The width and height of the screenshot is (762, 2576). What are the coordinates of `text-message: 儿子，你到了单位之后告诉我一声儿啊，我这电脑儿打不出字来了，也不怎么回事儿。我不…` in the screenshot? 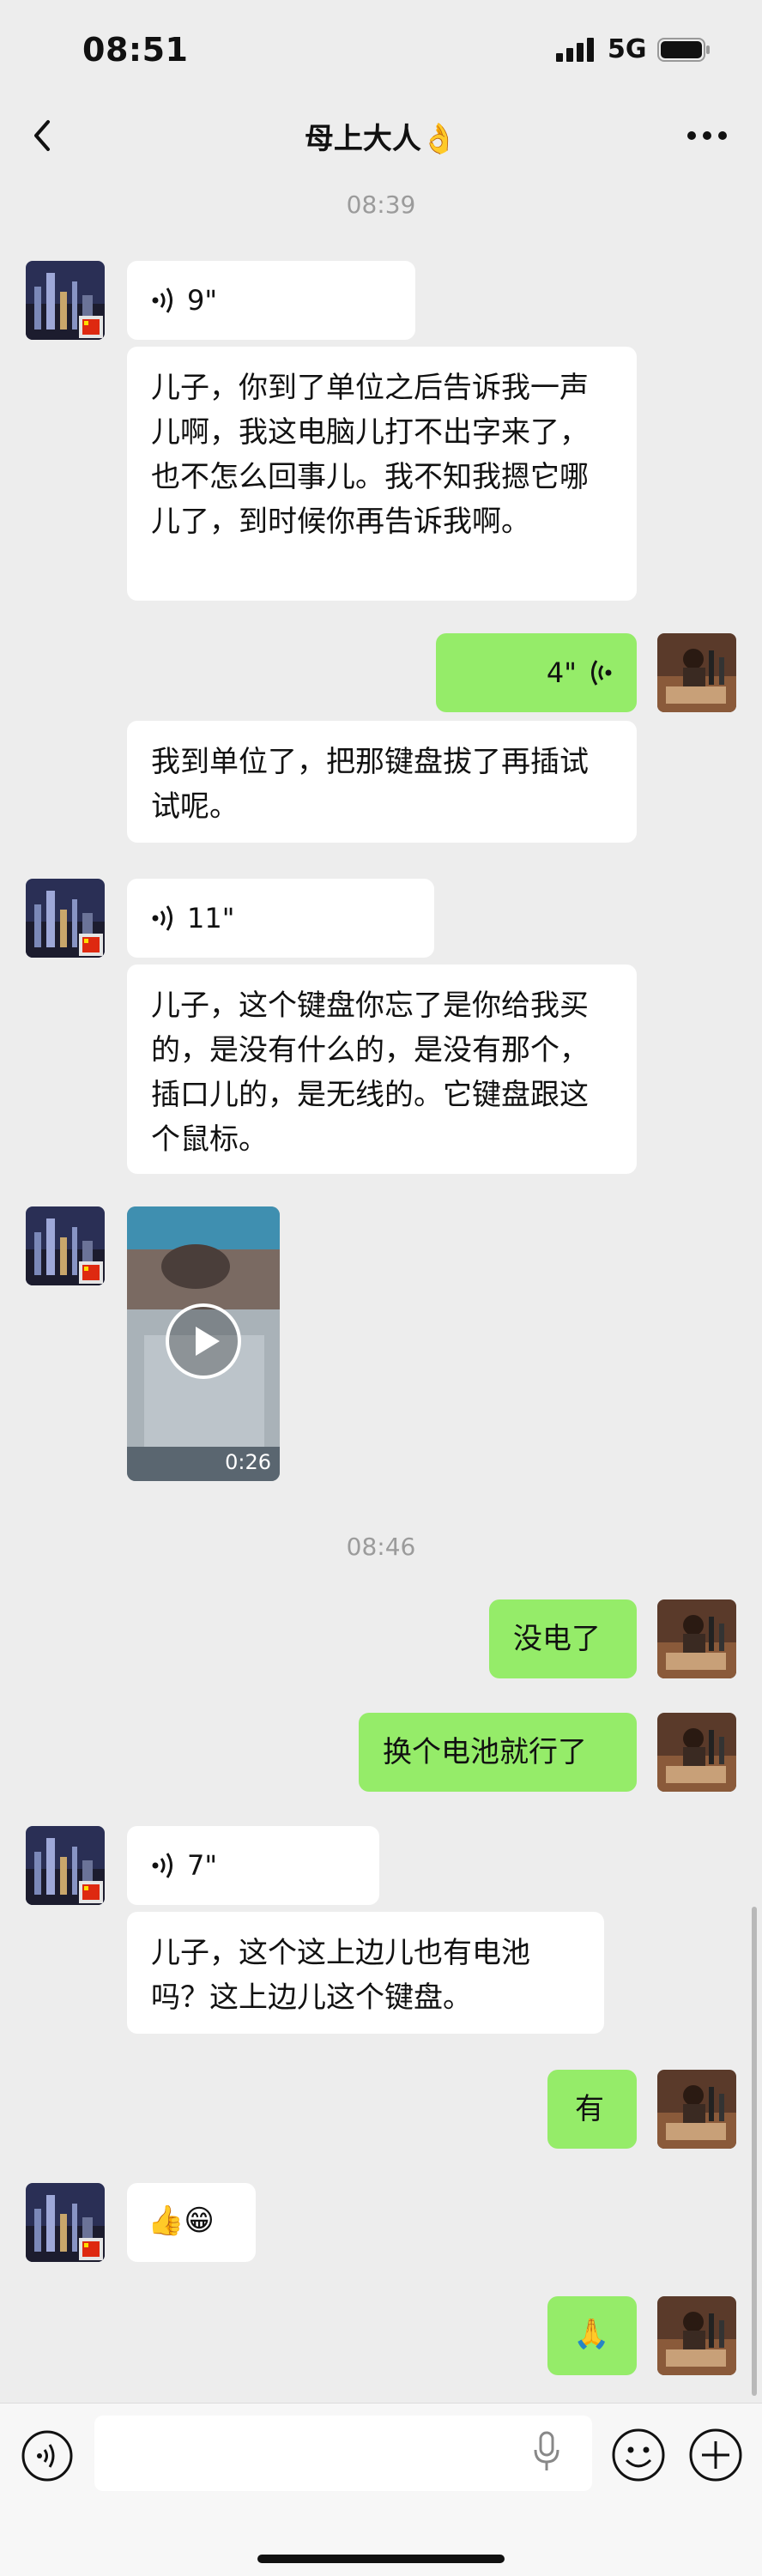 It's located at (382, 474).